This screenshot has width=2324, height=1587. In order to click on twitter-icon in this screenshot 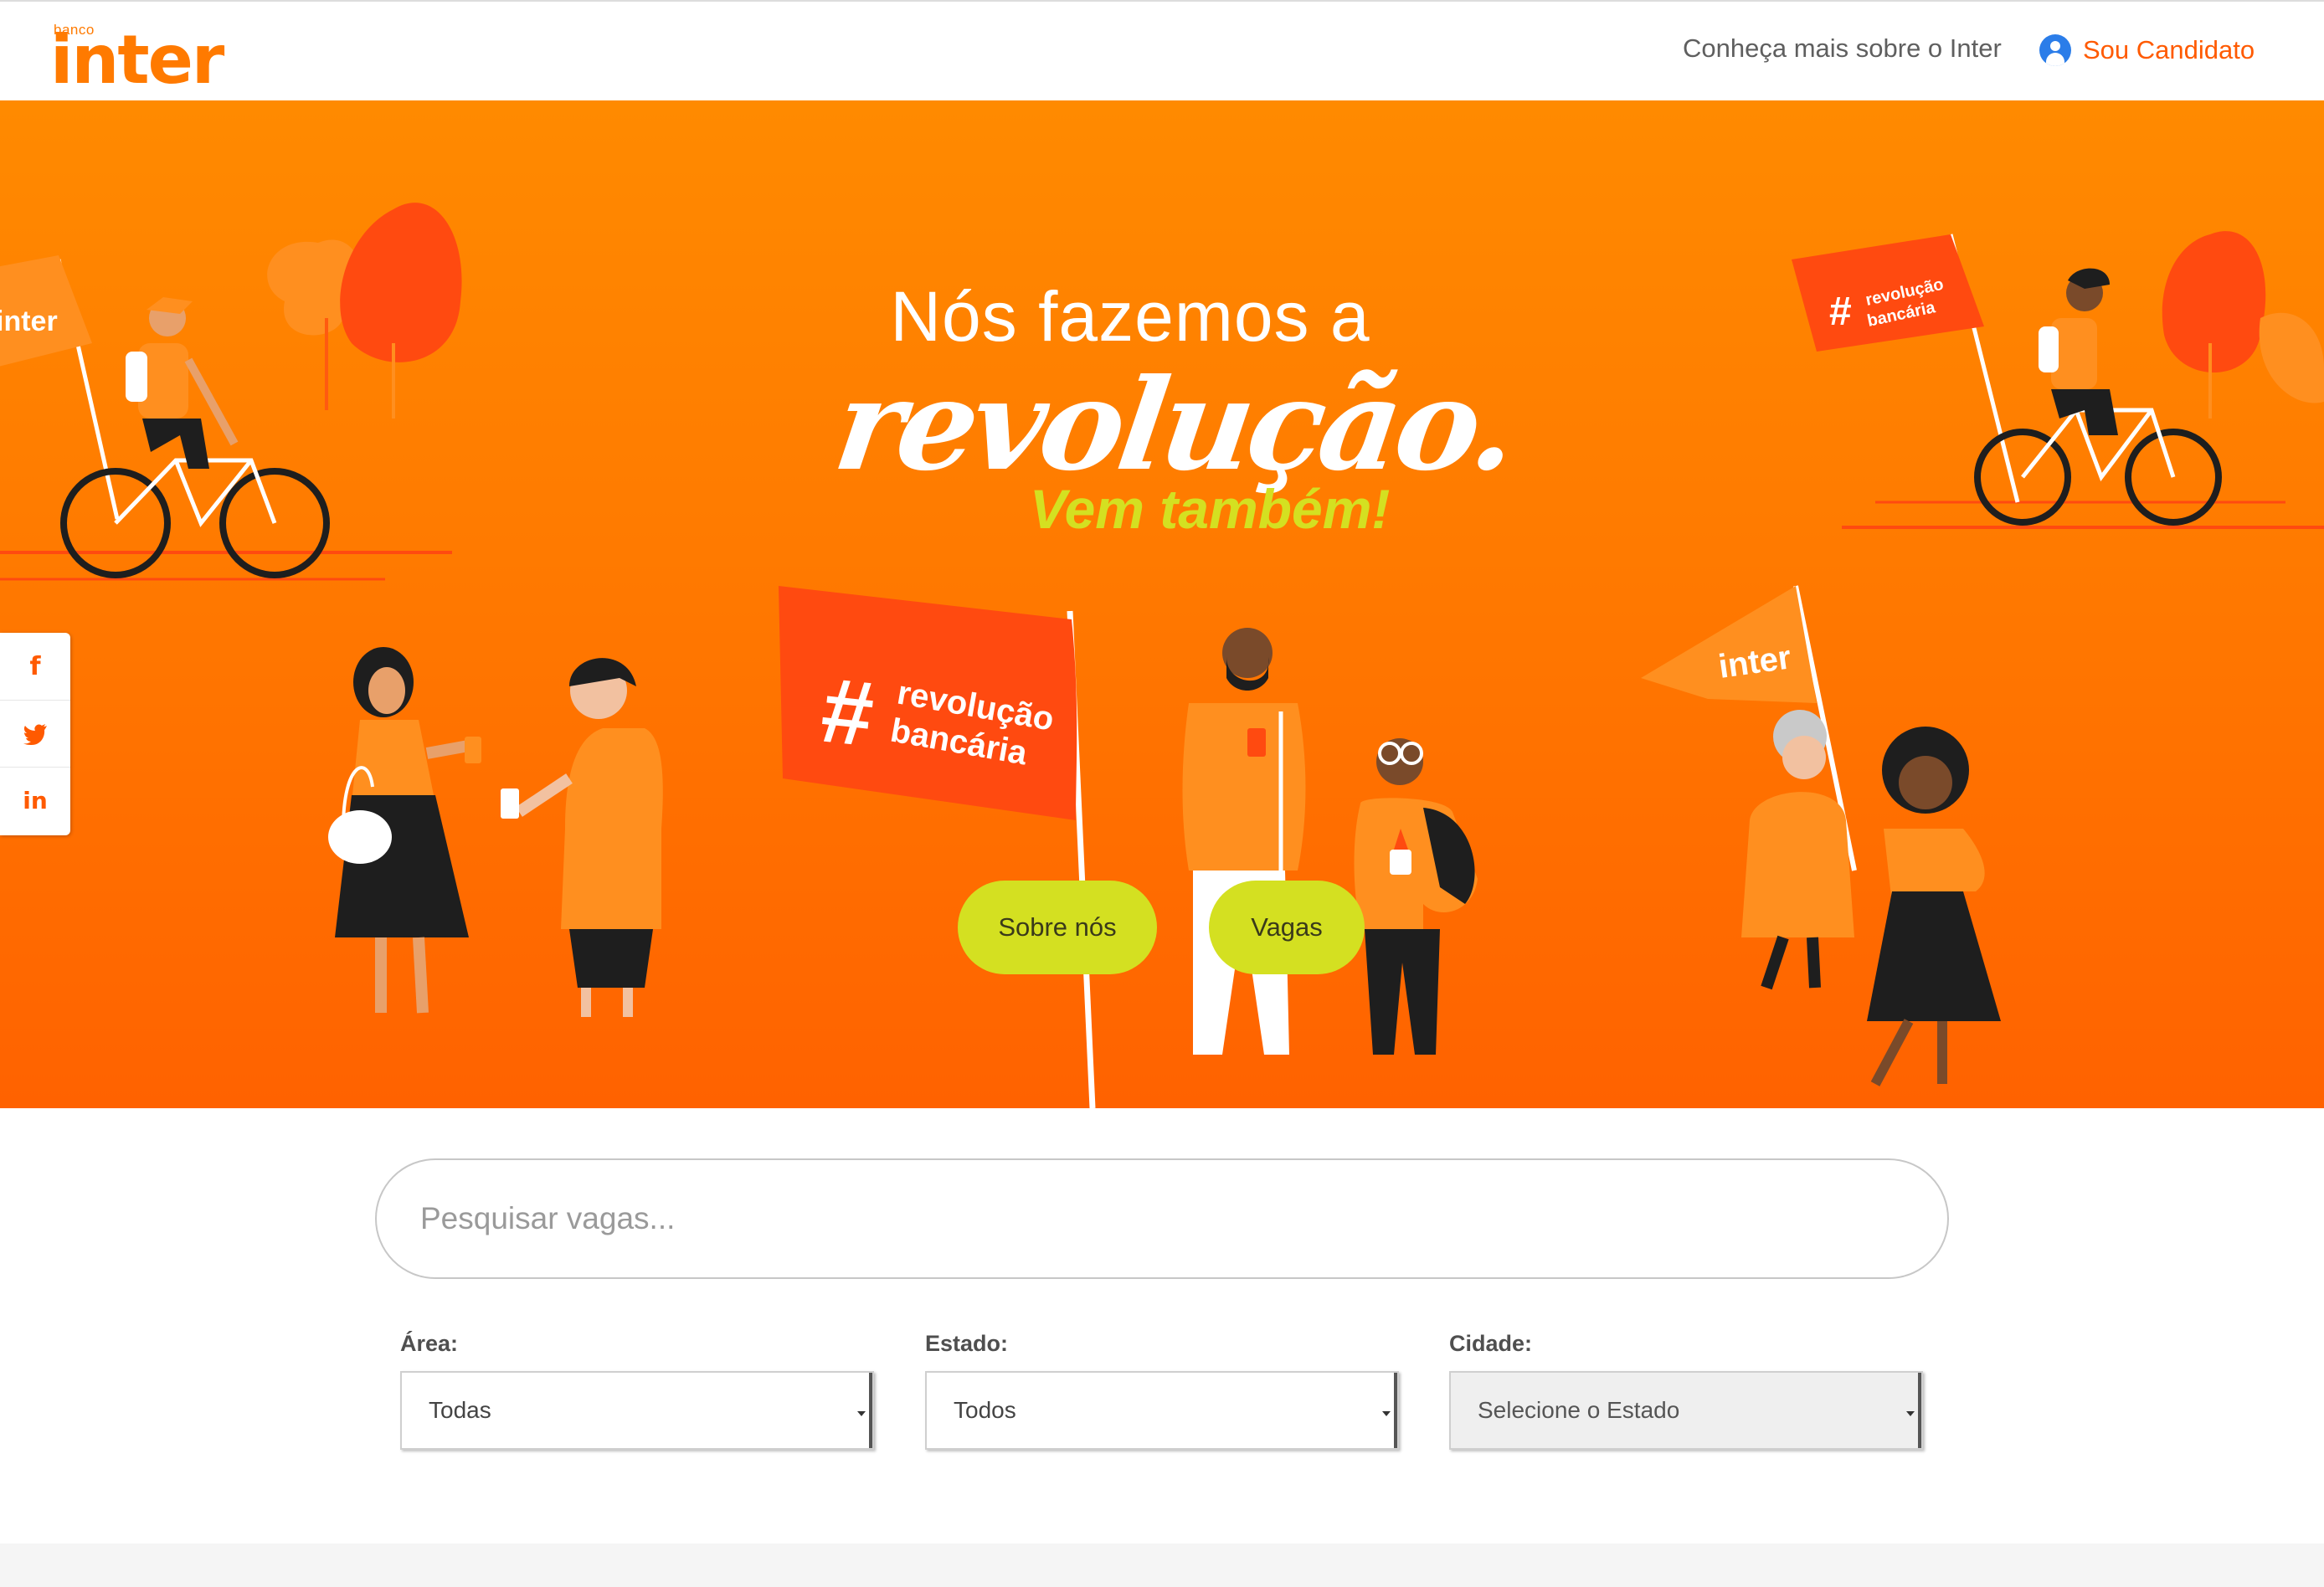, I will do `click(35, 734)`.